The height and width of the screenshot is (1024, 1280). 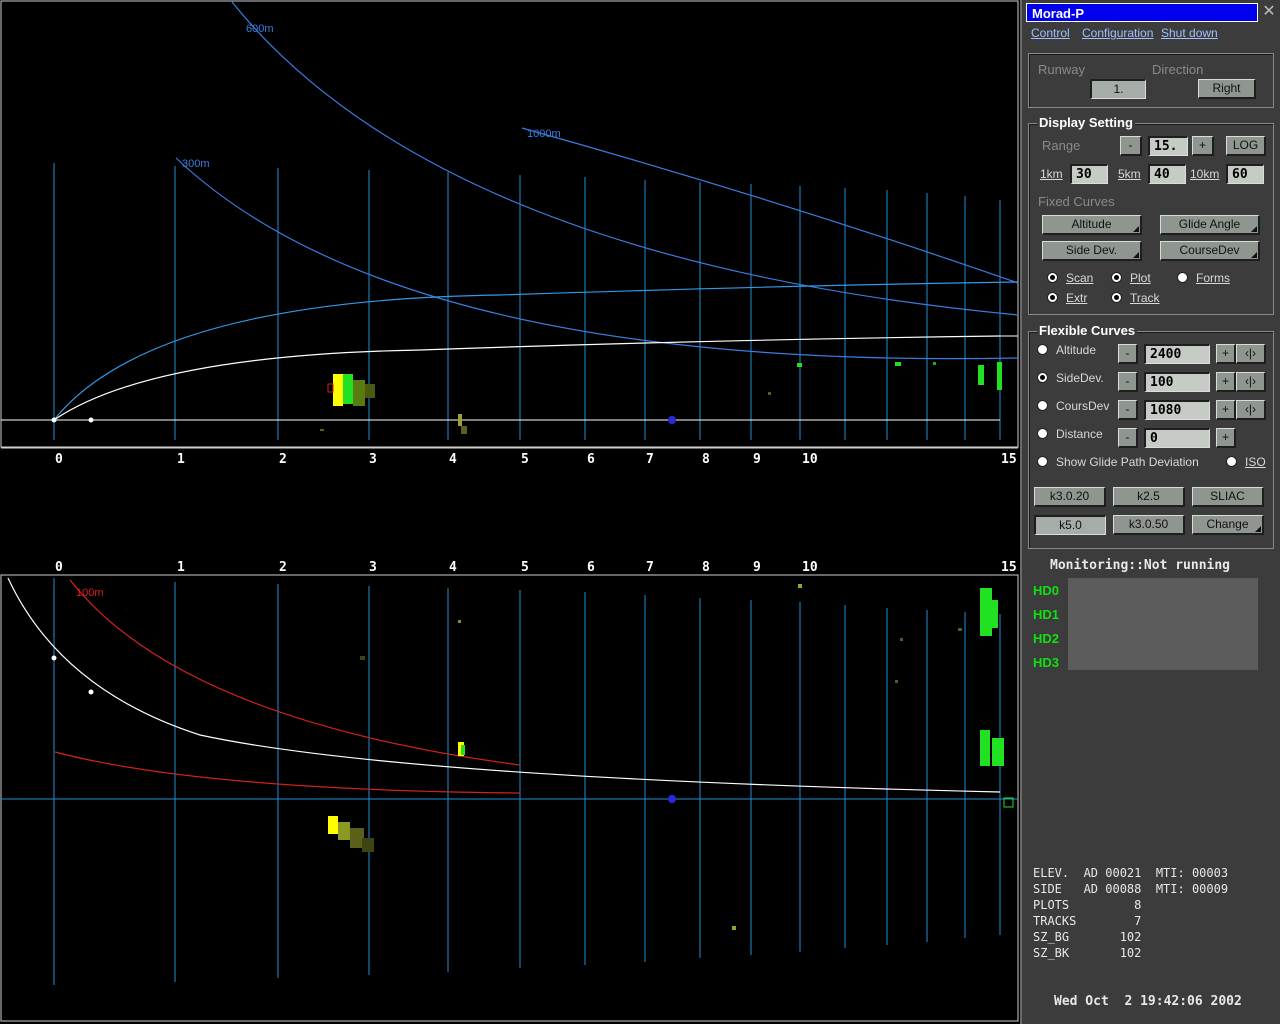 What do you see at coordinates (1083, 406) in the screenshot?
I see `coursdev-flex-label: CoursDev` at bounding box center [1083, 406].